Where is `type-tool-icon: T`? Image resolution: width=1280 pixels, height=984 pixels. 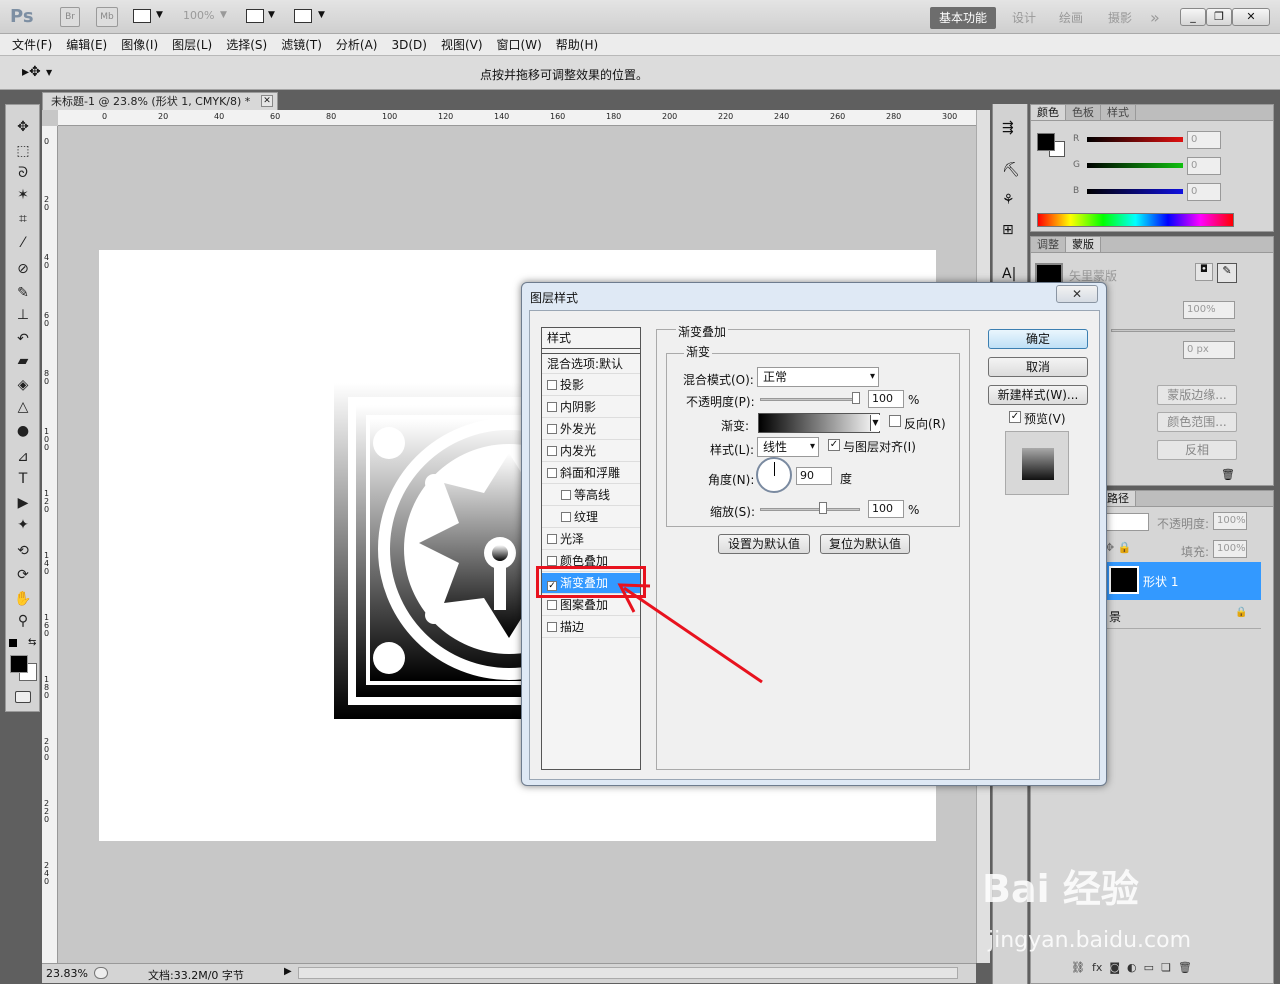
type-tool-icon: T is located at coordinates (23, 479).